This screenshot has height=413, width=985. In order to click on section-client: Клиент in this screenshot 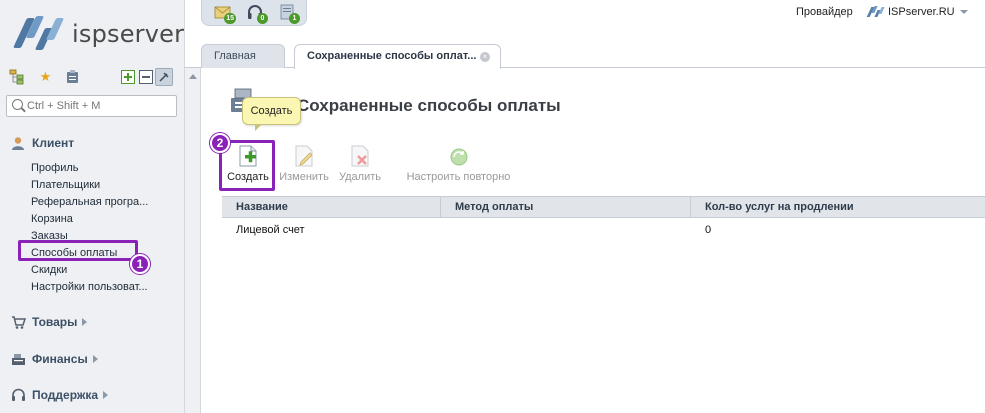, I will do `click(42, 143)`.